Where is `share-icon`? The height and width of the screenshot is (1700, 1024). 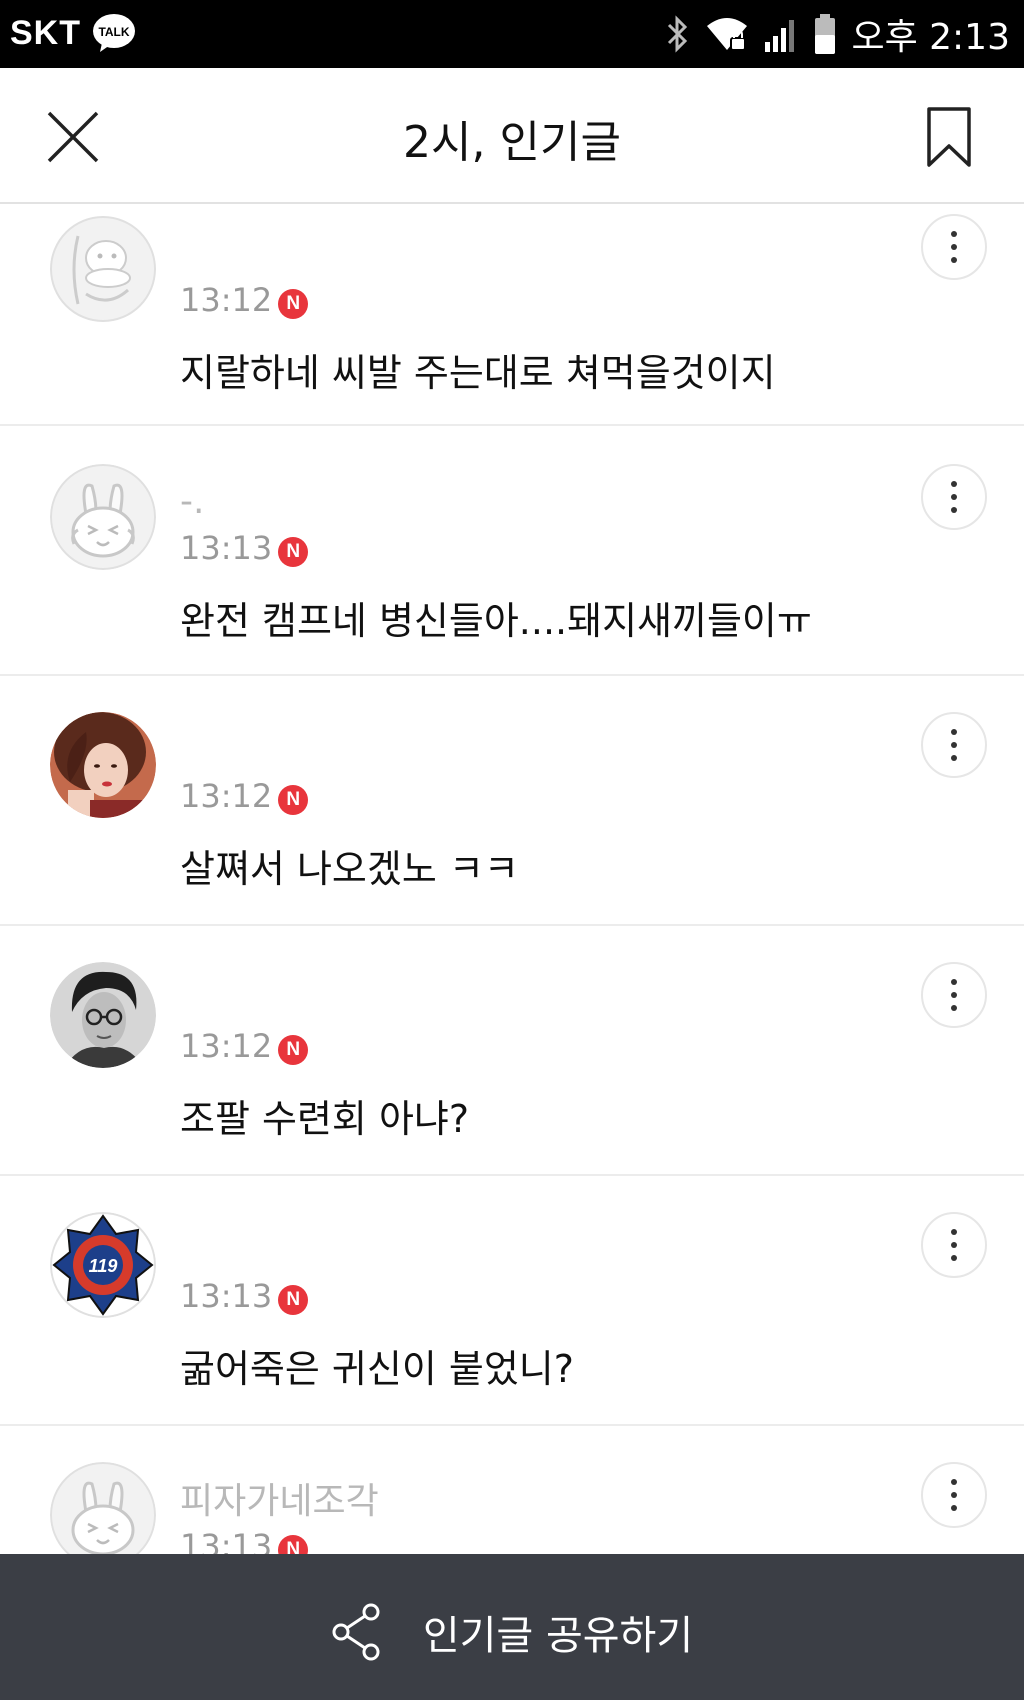
share-icon is located at coordinates (356, 1632).